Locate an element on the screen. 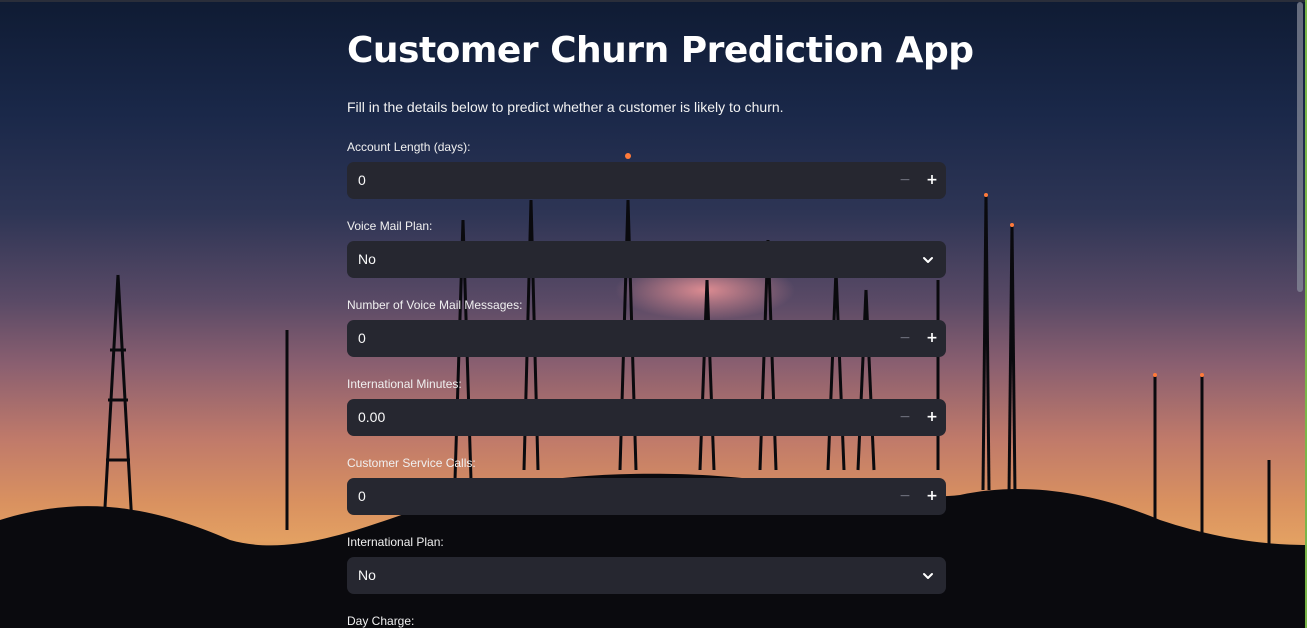  international-minutes-label: International Minutes: is located at coordinates (404, 384).